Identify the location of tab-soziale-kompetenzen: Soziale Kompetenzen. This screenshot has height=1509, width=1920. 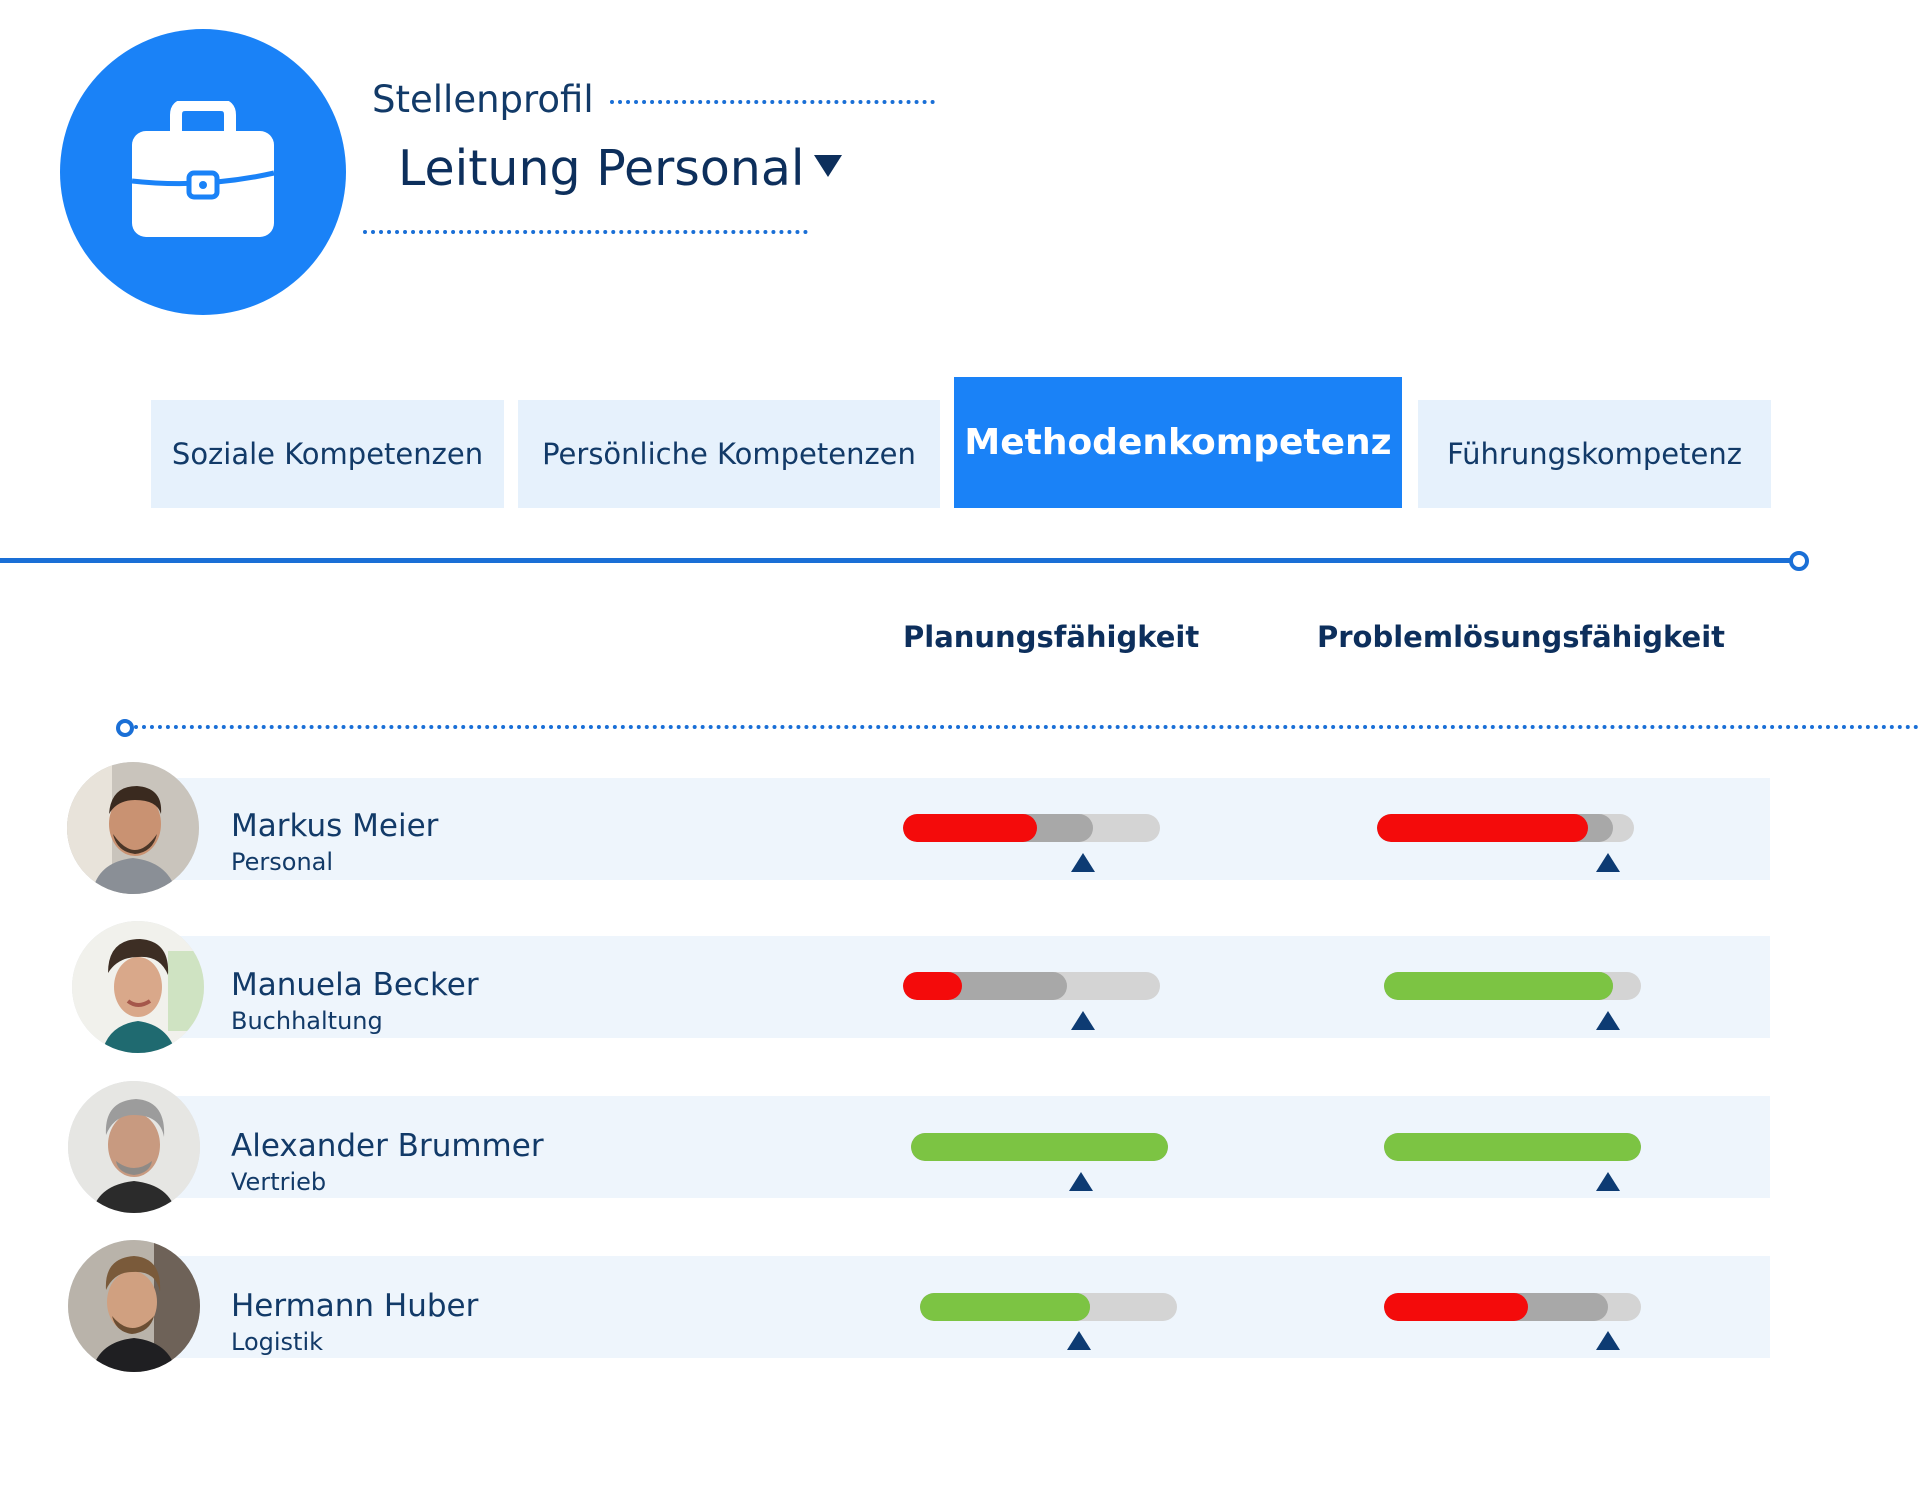
(327, 454).